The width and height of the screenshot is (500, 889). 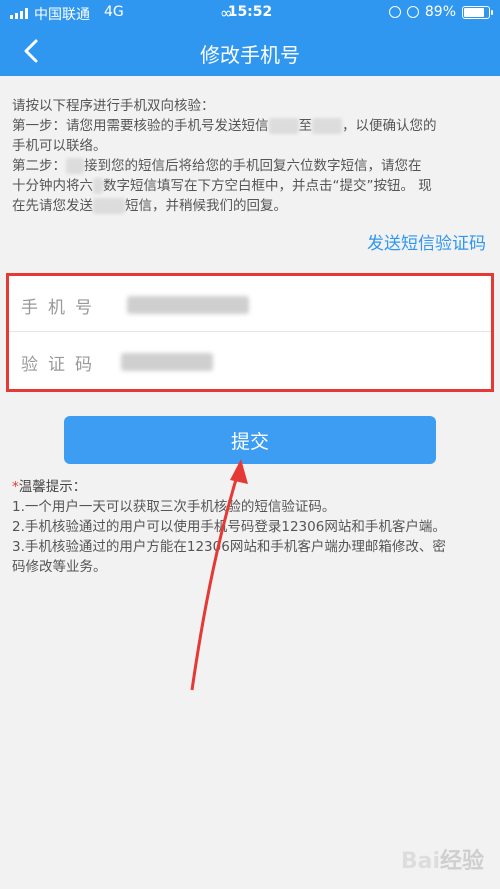 What do you see at coordinates (113, 106) in the screenshot?
I see `instruction-line: 请按以下程序进行手机双向核验：` at bounding box center [113, 106].